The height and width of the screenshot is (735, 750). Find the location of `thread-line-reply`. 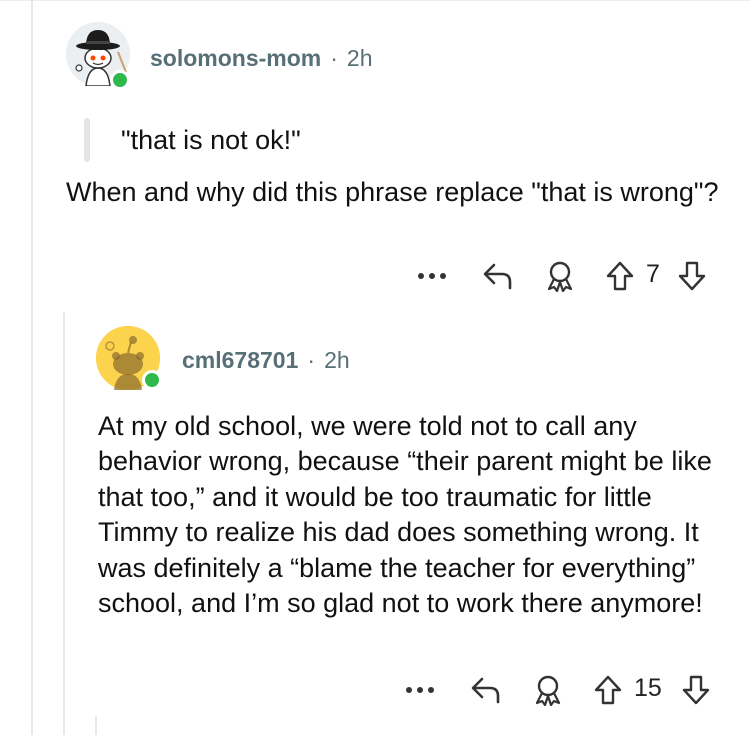

thread-line-reply is located at coordinates (64, 523).